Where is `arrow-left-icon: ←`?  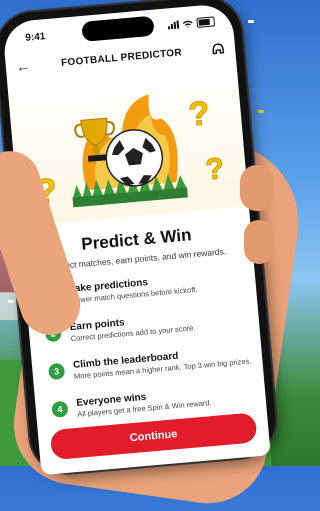 arrow-left-icon: ← is located at coordinates (23, 66).